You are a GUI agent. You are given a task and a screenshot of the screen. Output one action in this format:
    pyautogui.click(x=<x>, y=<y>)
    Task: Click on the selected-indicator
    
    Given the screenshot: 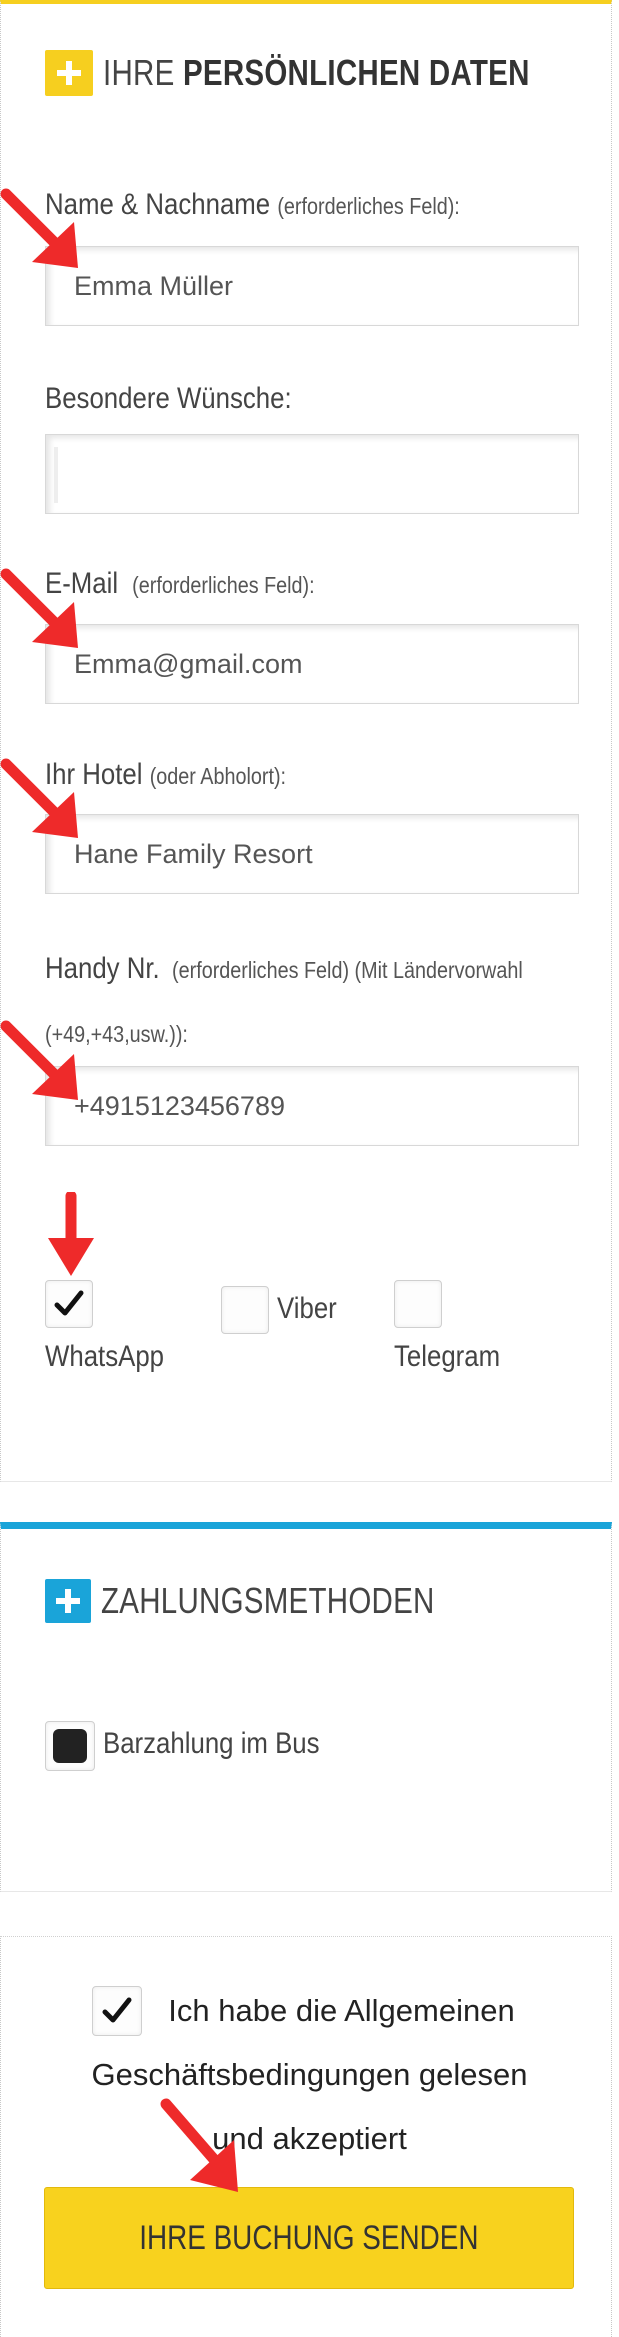 What is the action you would take?
    pyautogui.click(x=70, y=1746)
    